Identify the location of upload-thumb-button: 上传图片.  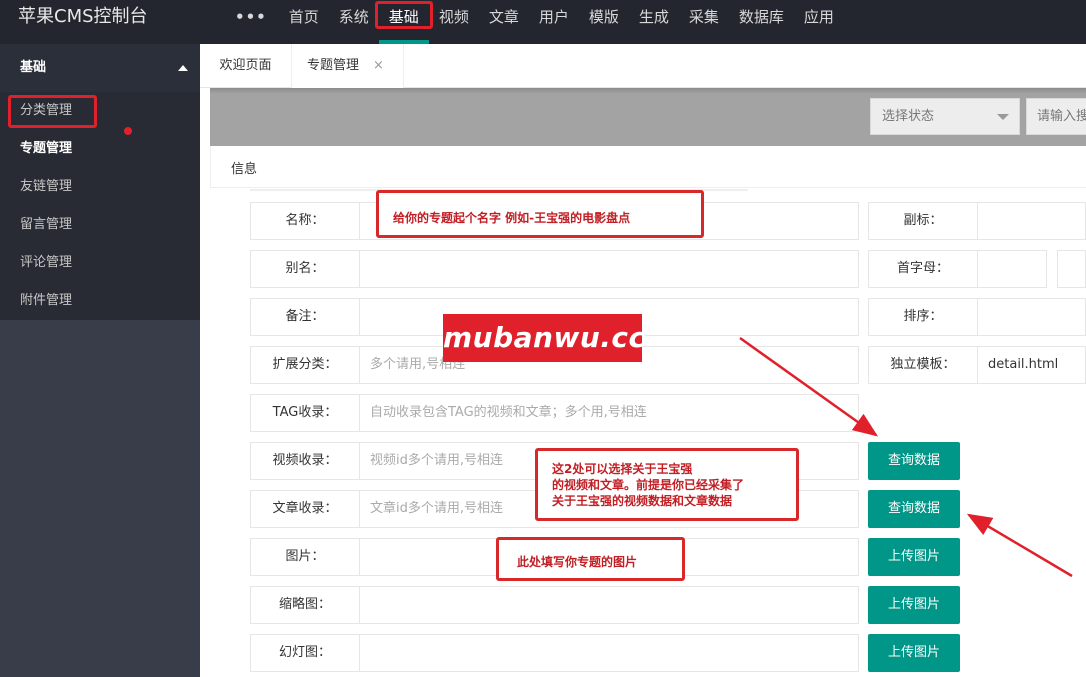
(914, 605).